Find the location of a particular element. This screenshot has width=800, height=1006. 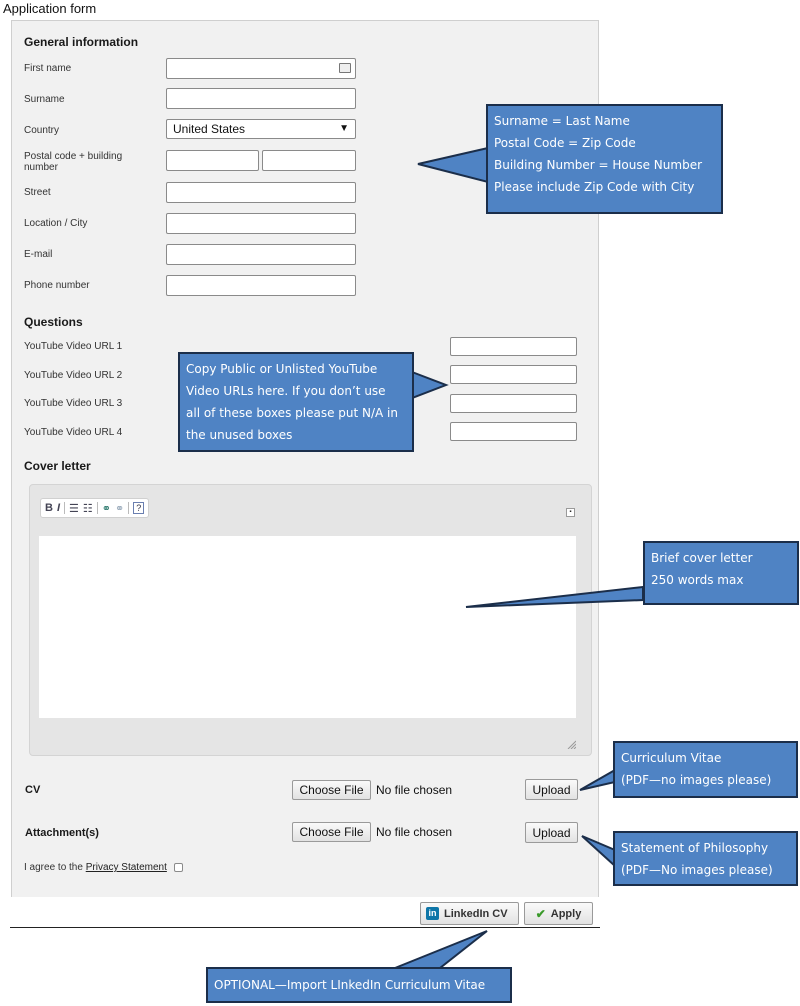

cover-callout: Brief cover letter 250 words max is located at coordinates (721, 573).